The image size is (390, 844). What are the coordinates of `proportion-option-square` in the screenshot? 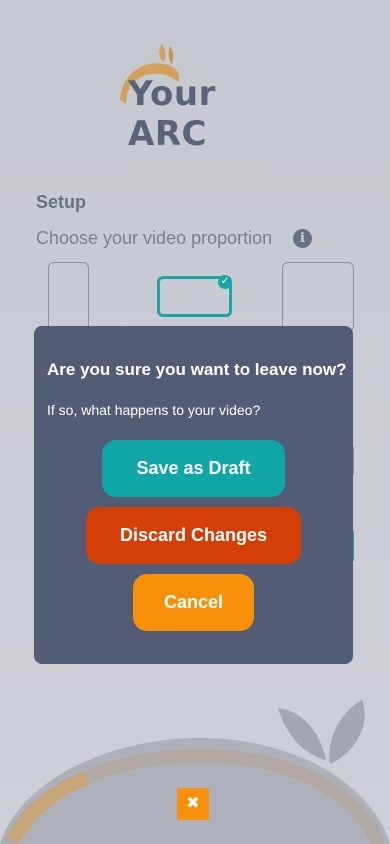 It's located at (318, 297).